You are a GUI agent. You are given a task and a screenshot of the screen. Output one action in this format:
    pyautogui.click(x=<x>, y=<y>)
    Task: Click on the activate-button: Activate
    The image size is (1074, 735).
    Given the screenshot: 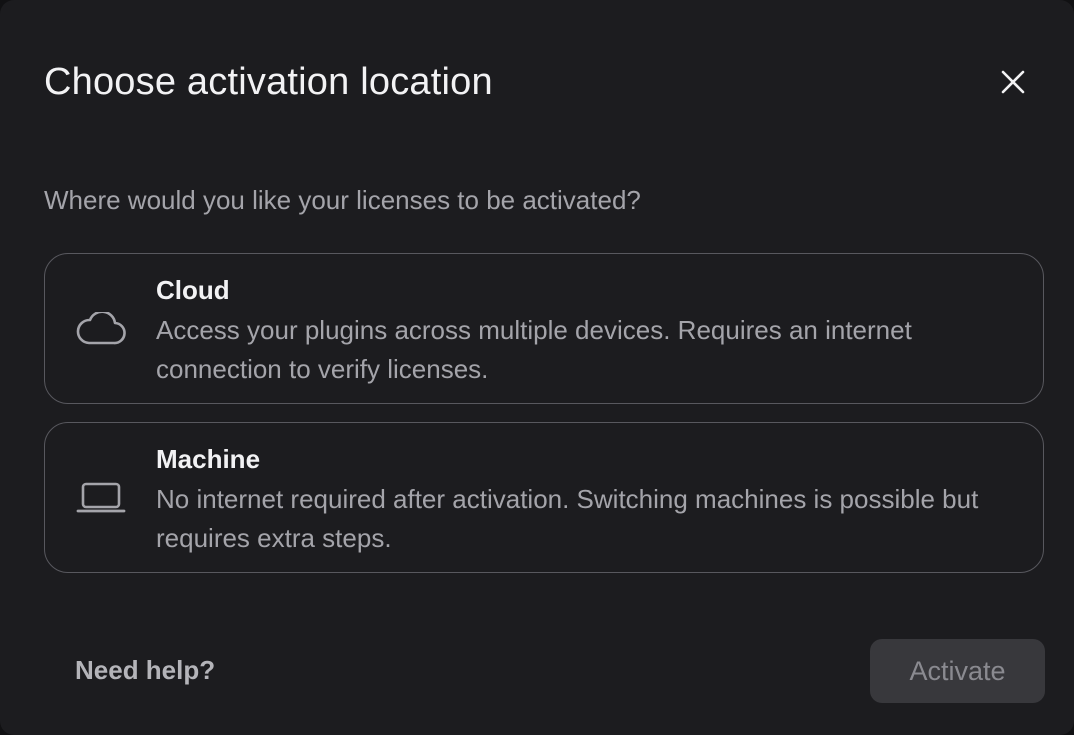 What is the action you would take?
    pyautogui.click(x=957, y=671)
    